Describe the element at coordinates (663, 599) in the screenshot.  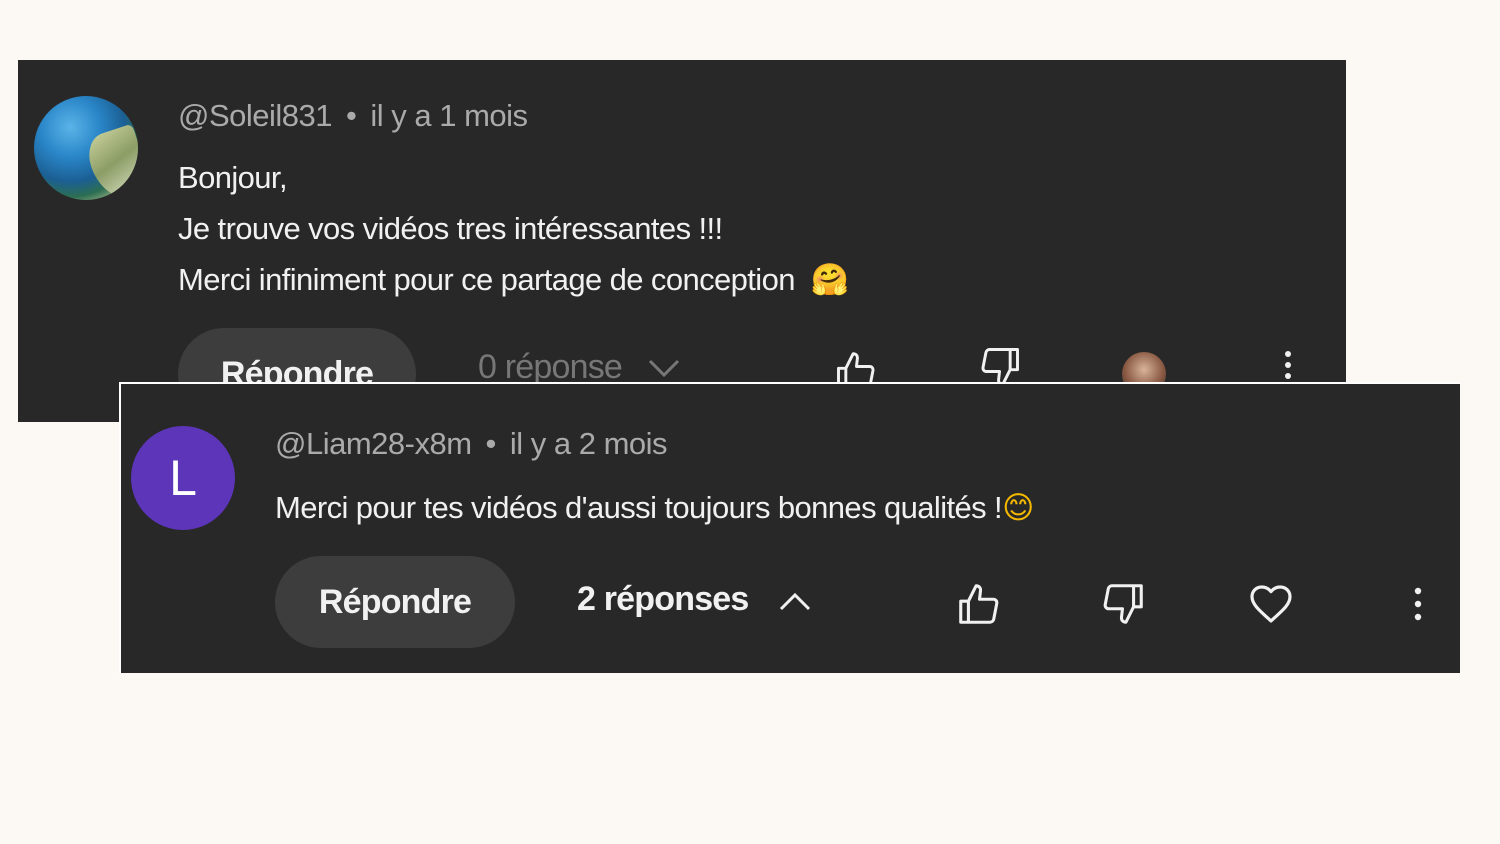
I see `replies-count: 2 réponses` at that location.